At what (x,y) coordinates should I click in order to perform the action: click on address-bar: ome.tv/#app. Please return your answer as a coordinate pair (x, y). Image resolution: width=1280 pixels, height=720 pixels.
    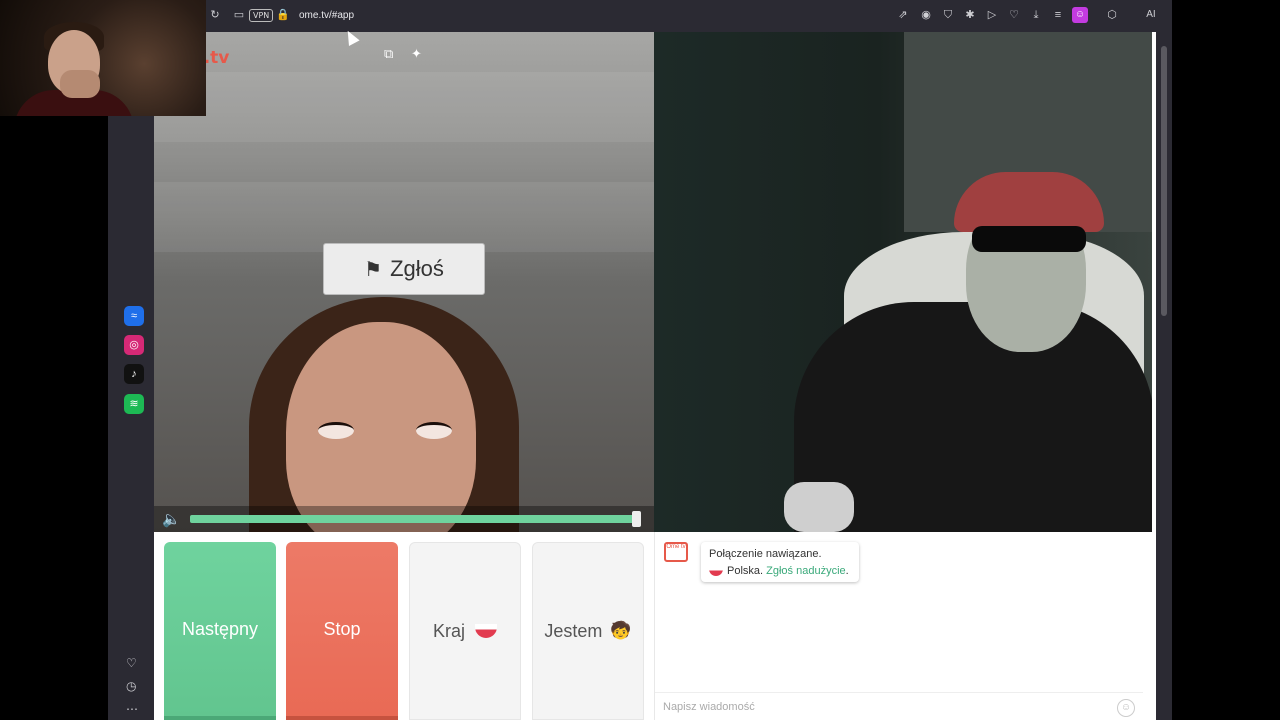
    Looking at the image, I should click on (326, 15).